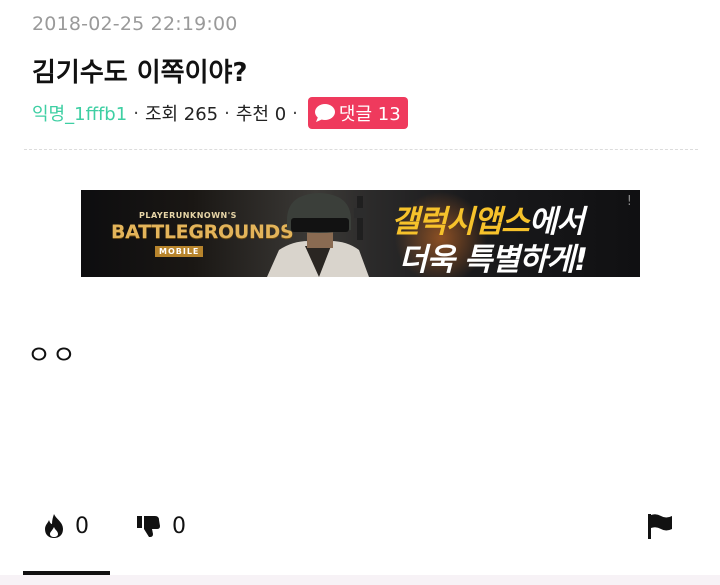  What do you see at coordinates (361, 149) in the screenshot?
I see `header-divider` at bounding box center [361, 149].